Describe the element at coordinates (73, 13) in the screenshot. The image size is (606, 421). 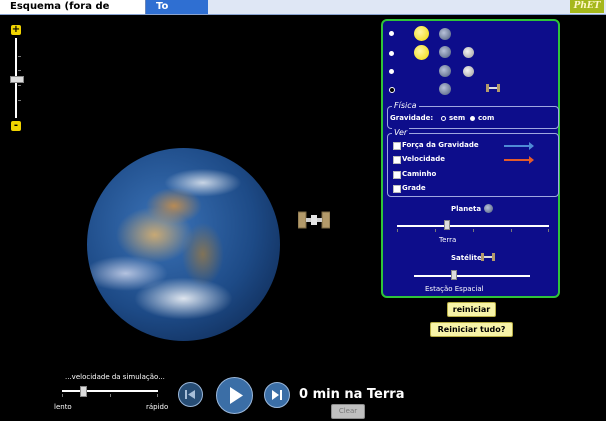
I see `tab-schematic: Esquema (fora de escala)` at that location.